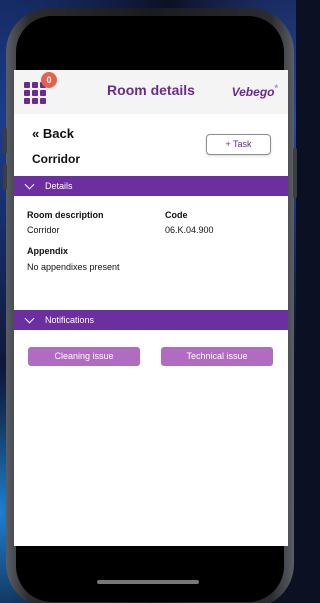 The image size is (320, 603). I want to click on add-task-button: + Task, so click(238, 144).